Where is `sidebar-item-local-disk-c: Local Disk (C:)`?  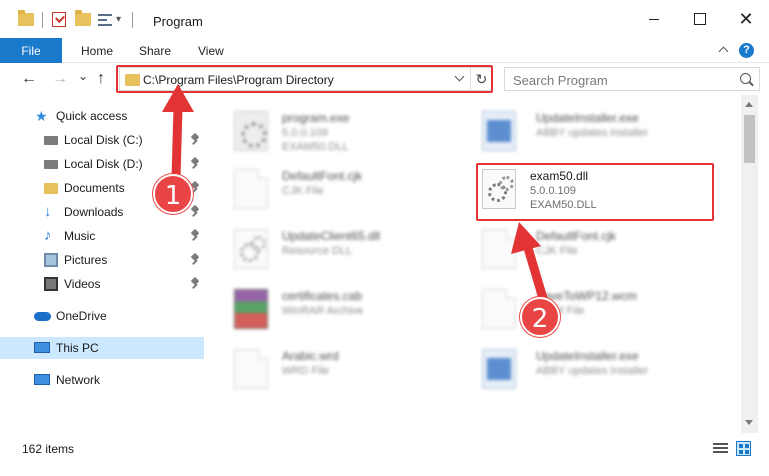 sidebar-item-local-disk-c: Local Disk (C:) is located at coordinates (102, 140).